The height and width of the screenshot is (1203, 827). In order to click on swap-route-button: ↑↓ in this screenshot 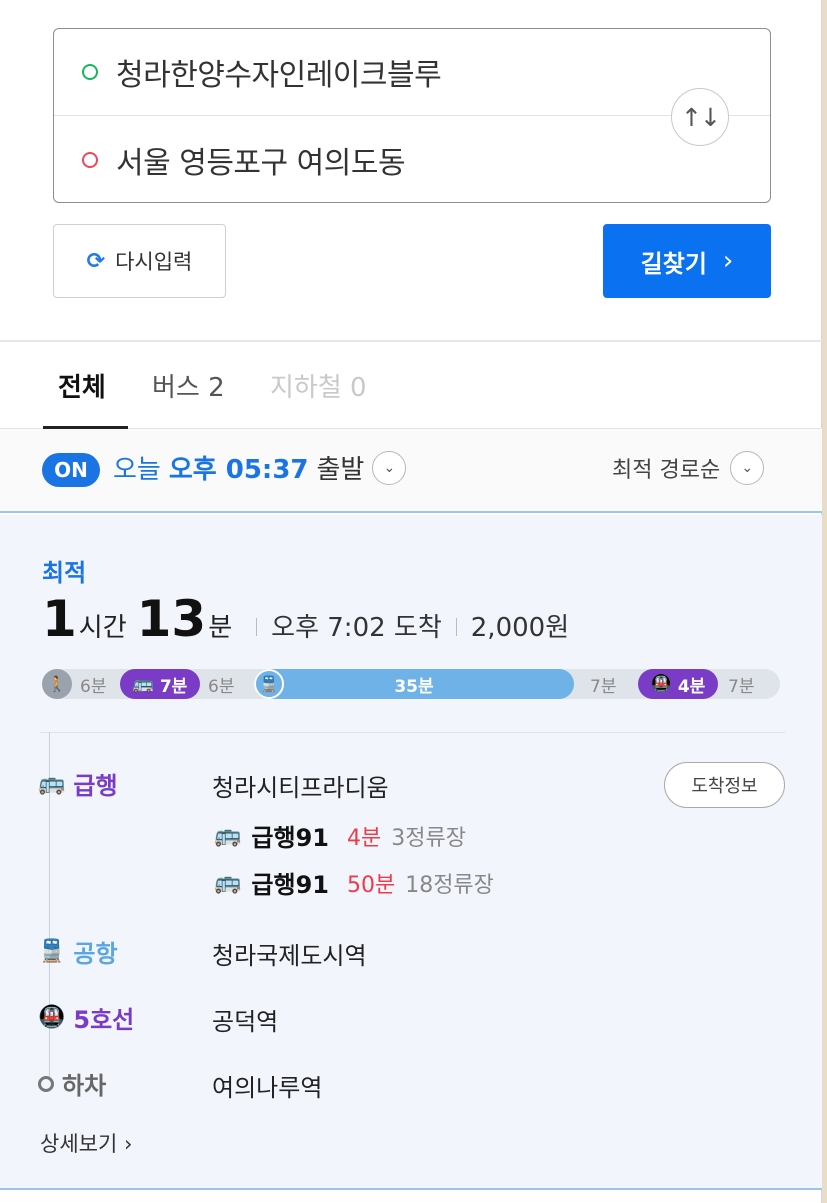, I will do `click(700, 117)`.